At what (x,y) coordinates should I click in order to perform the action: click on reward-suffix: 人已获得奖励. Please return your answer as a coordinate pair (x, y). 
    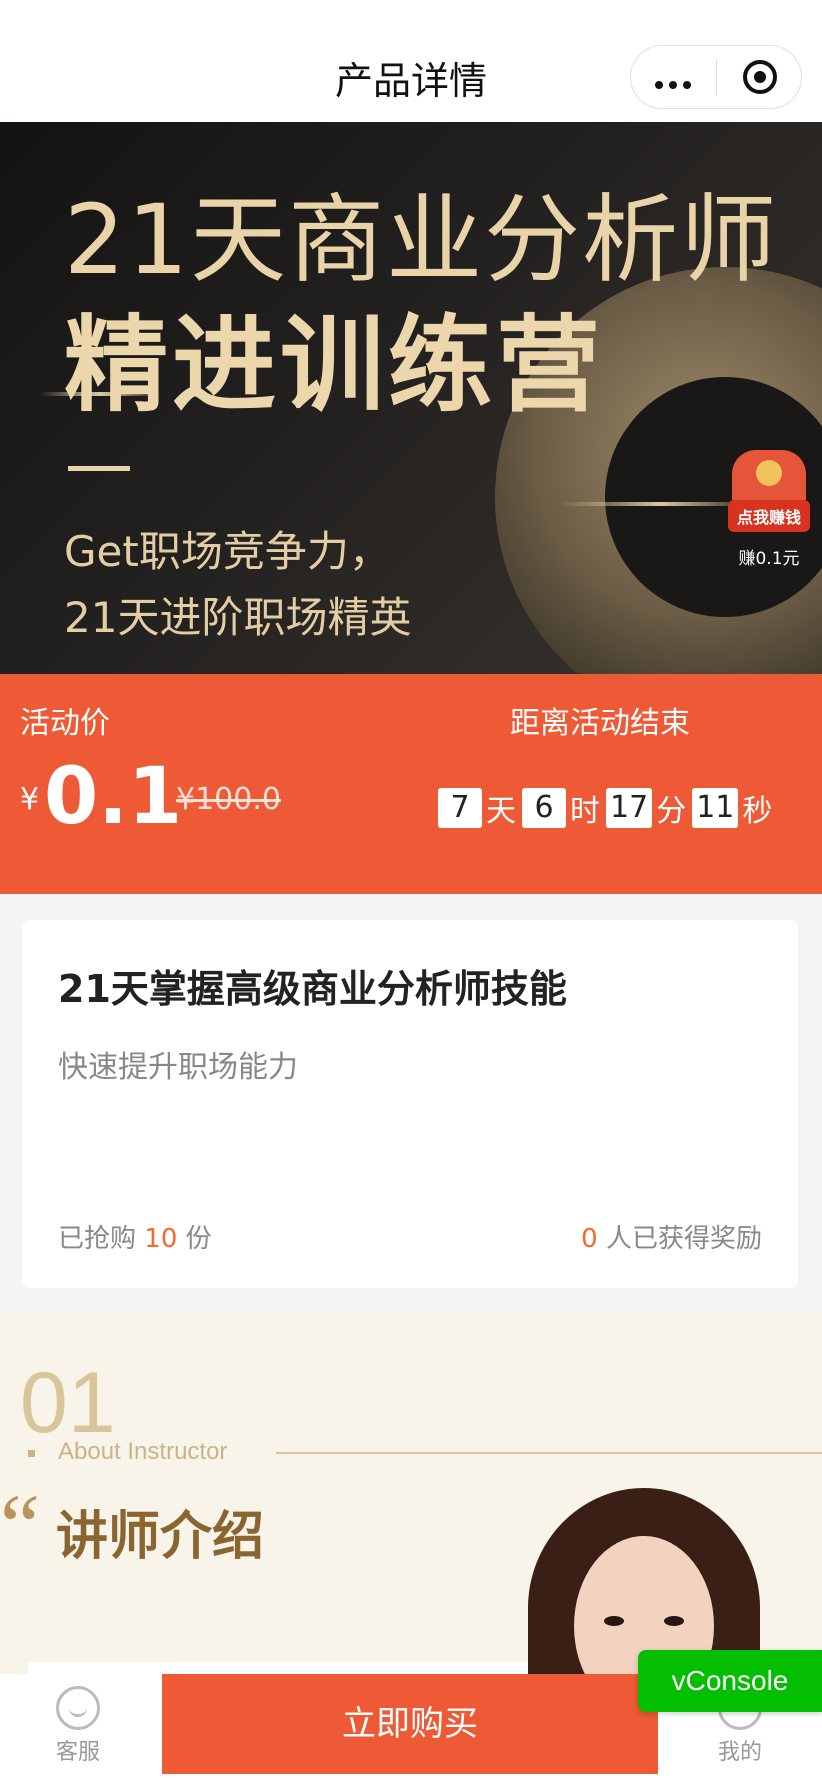
    Looking at the image, I should click on (683, 1239).